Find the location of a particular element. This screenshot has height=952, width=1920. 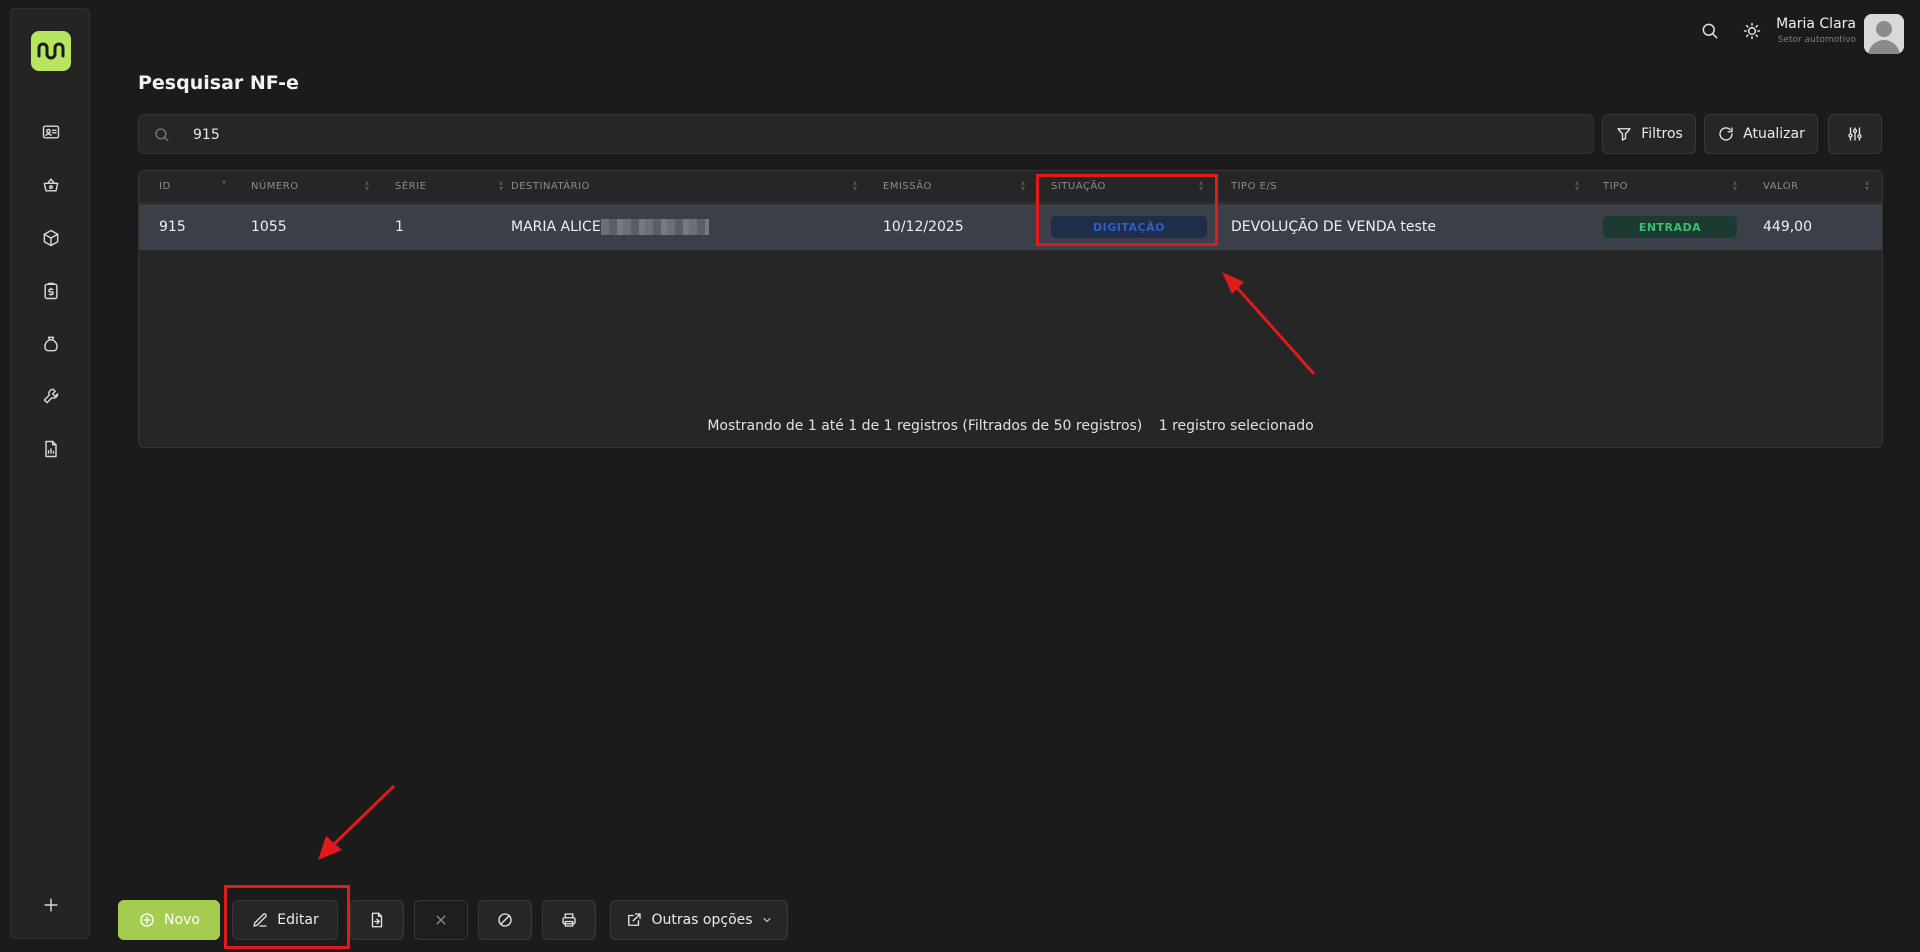

recipient-name: MARIA ALICE is located at coordinates (556, 227).